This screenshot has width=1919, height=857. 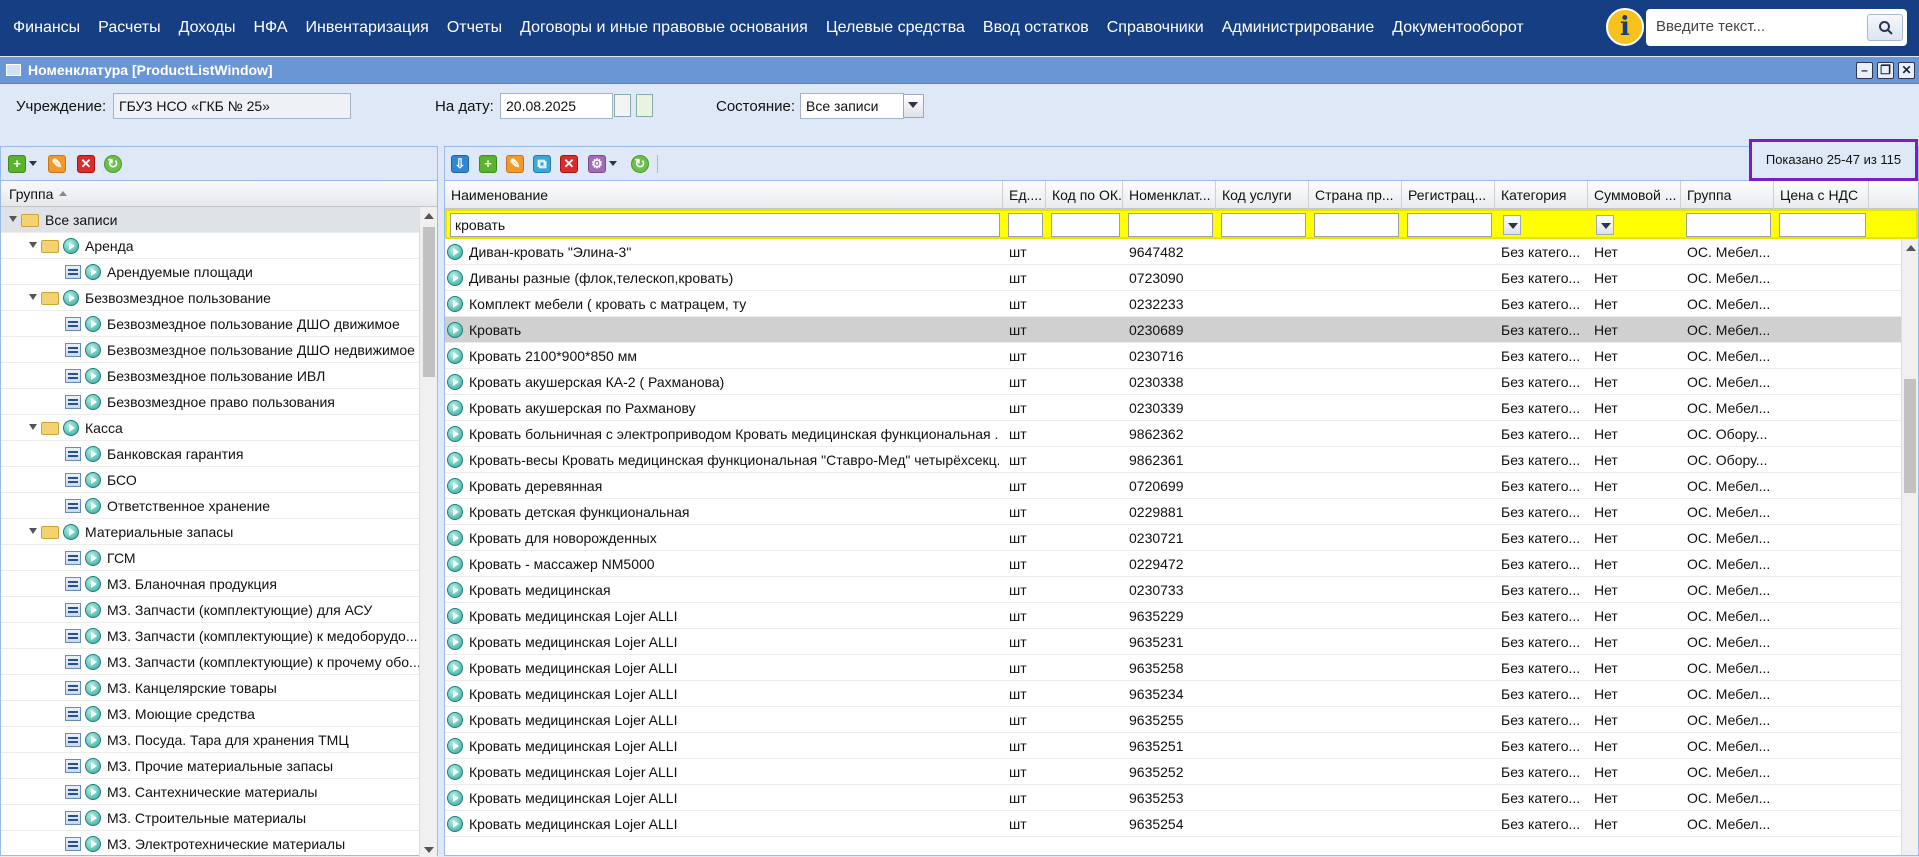 What do you see at coordinates (644, 105) in the screenshot?
I see `calendar-refresh-icon` at bounding box center [644, 105].